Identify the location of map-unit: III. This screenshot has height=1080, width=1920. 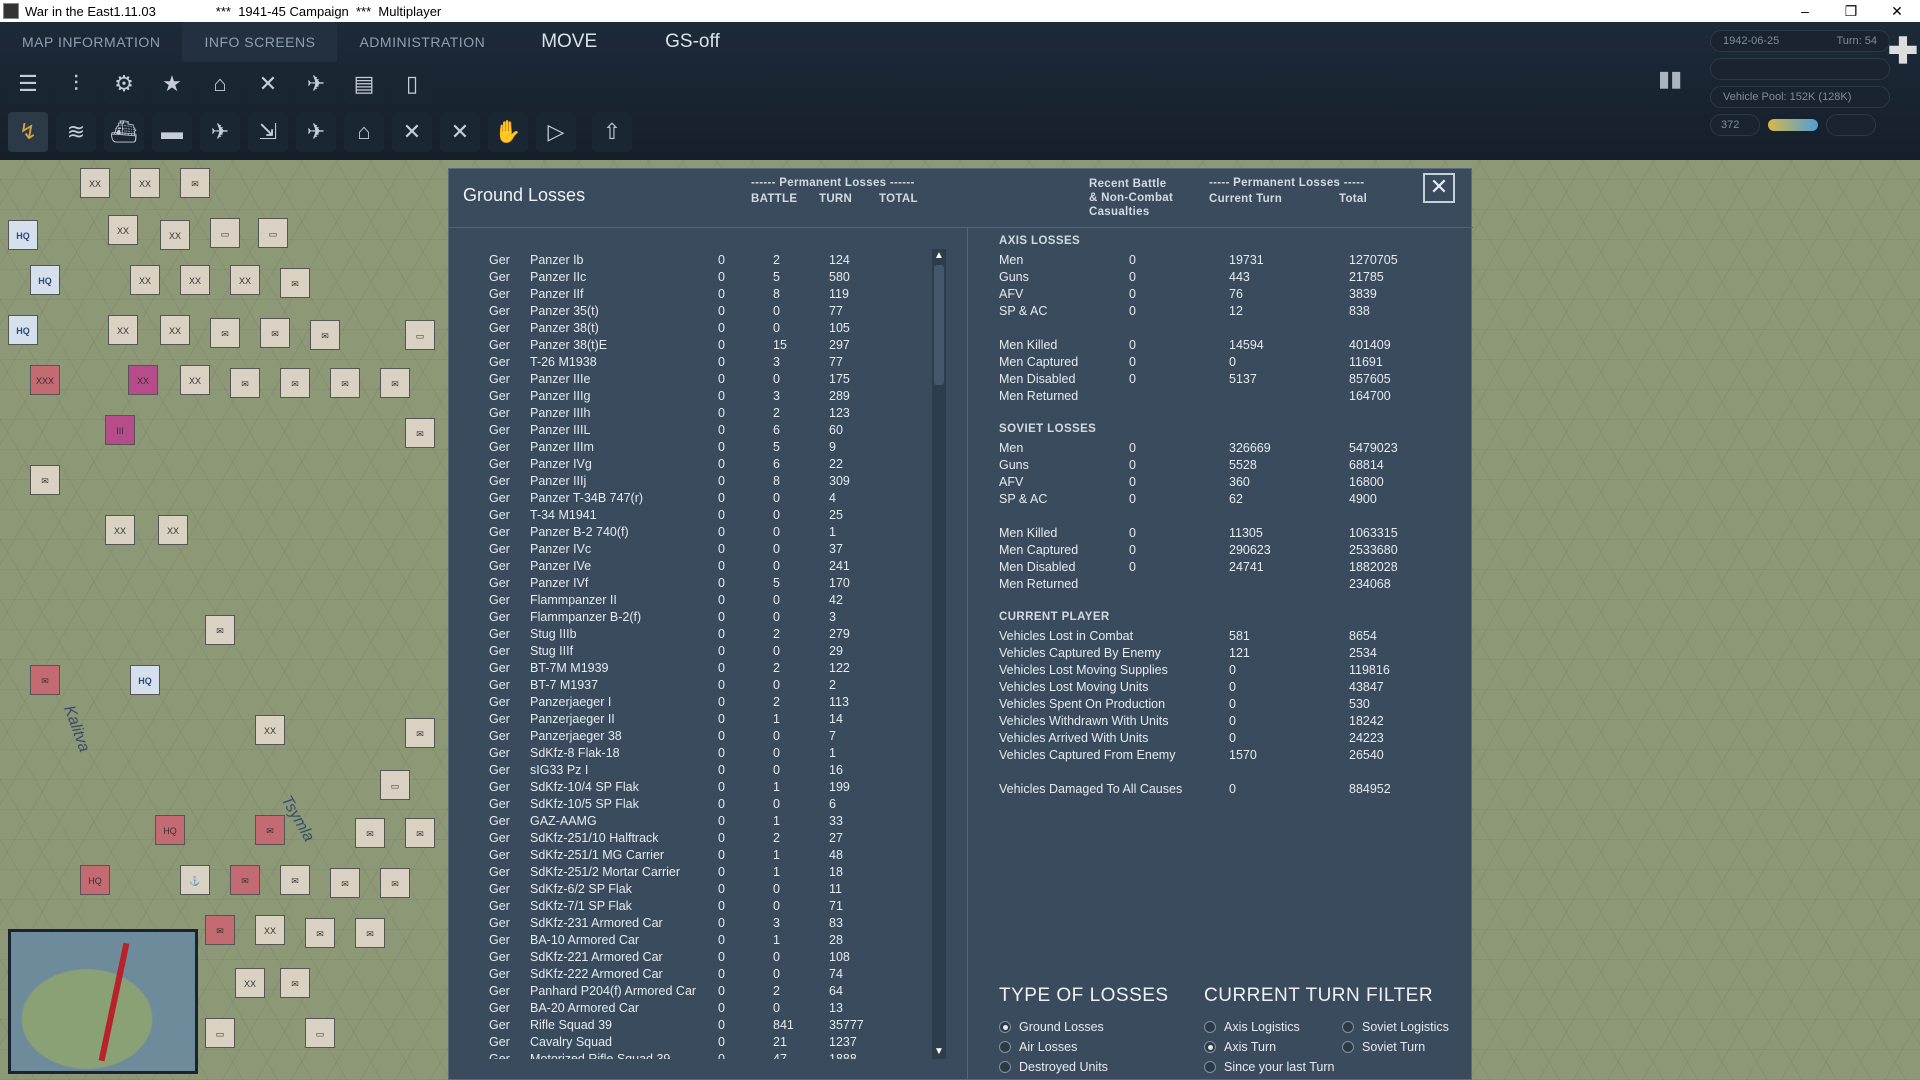
(120, 430).